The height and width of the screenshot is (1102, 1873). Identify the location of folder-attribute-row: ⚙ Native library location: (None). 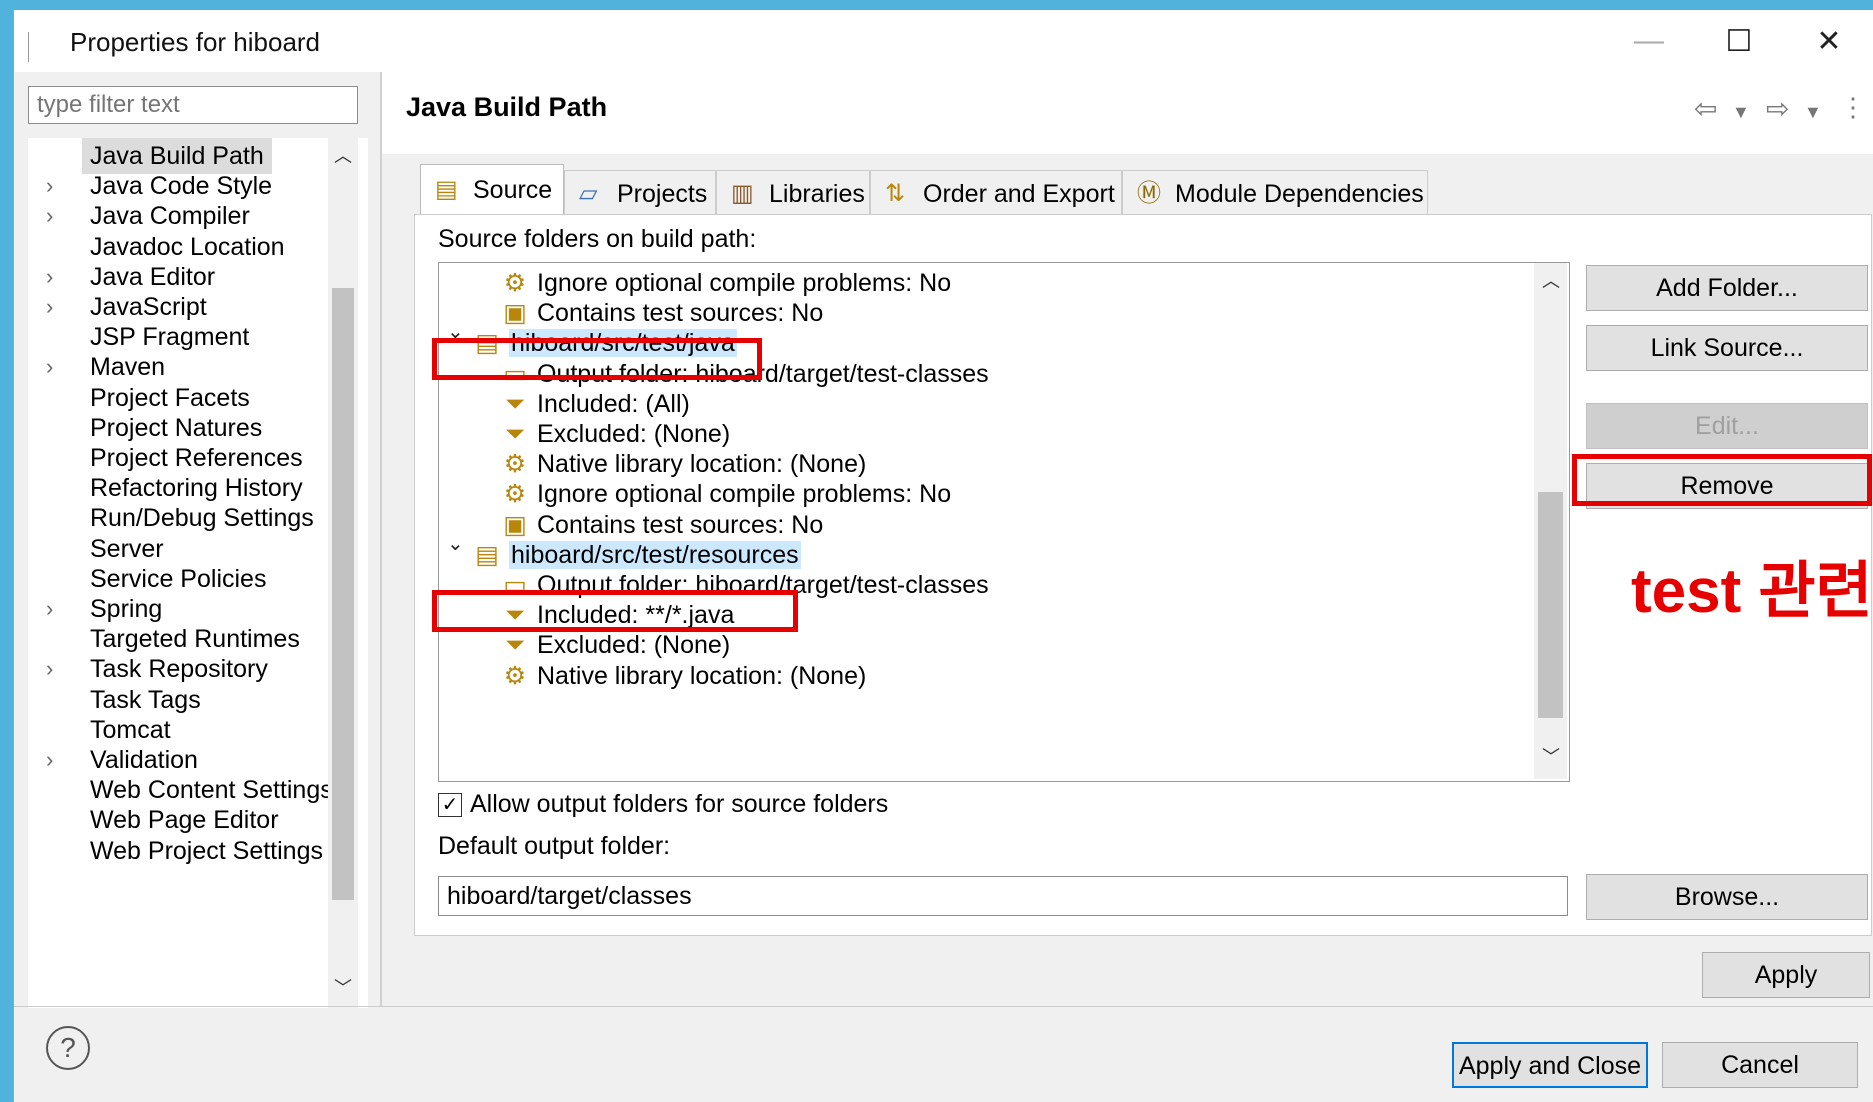
(683, 676).